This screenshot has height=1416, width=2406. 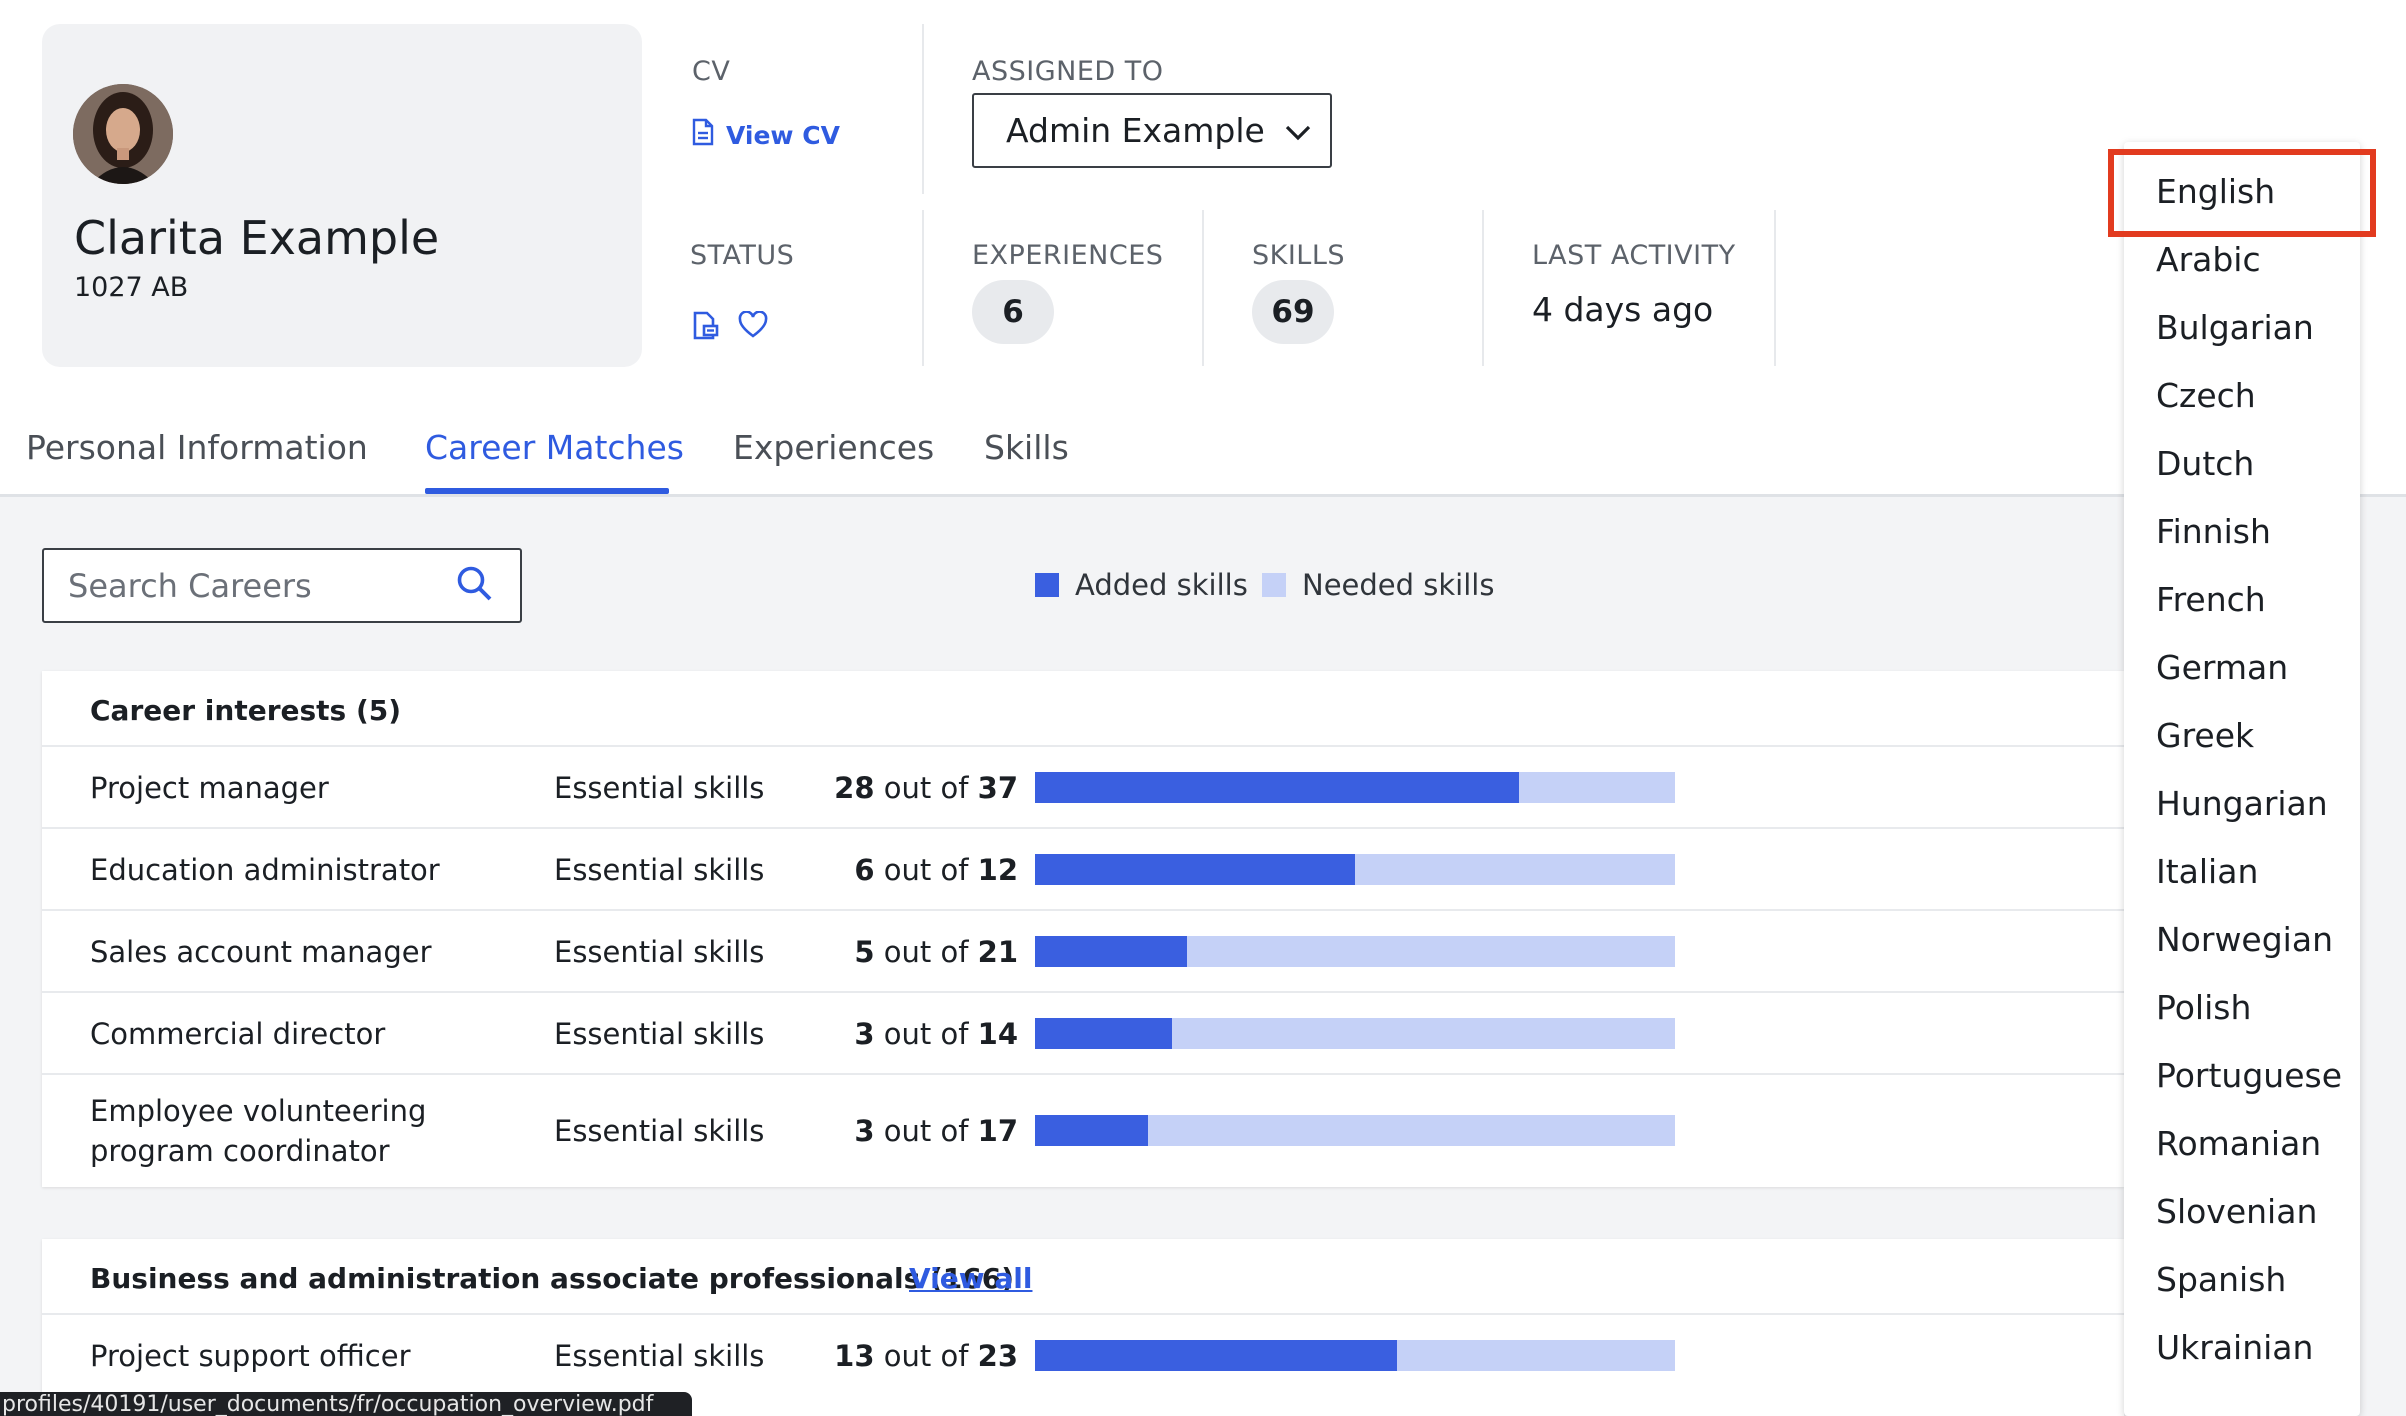 I want to click on heart-icon, so click(x=753, y=326).